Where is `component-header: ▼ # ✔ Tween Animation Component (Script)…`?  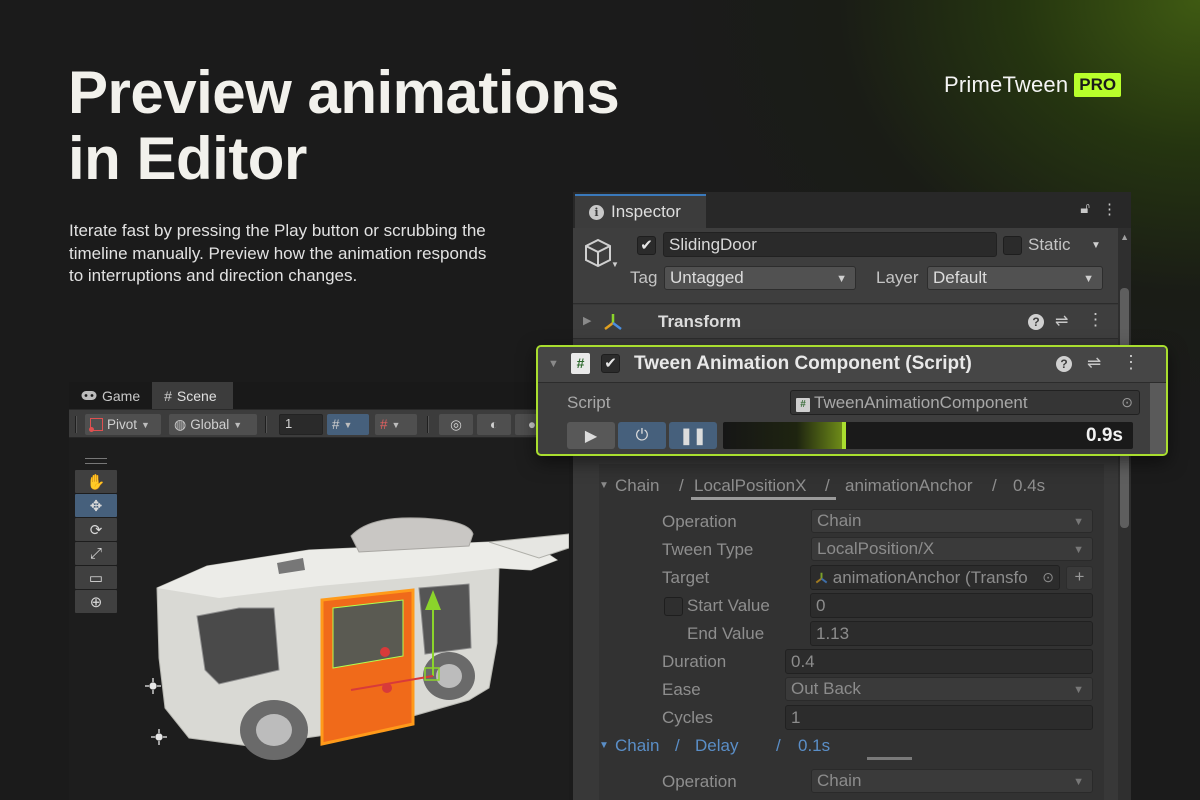 component-header: ▼ # ✔ Tween Animation Component (Script)… is located at coordinates (852, 365).